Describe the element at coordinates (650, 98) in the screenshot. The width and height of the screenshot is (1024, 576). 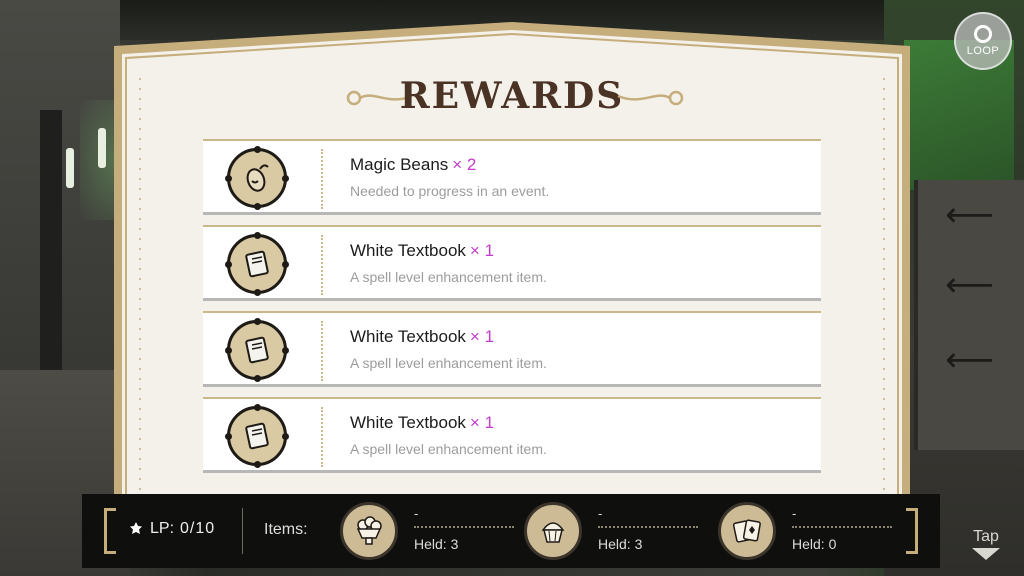
I see `title-swirl-right-icon` at that location.